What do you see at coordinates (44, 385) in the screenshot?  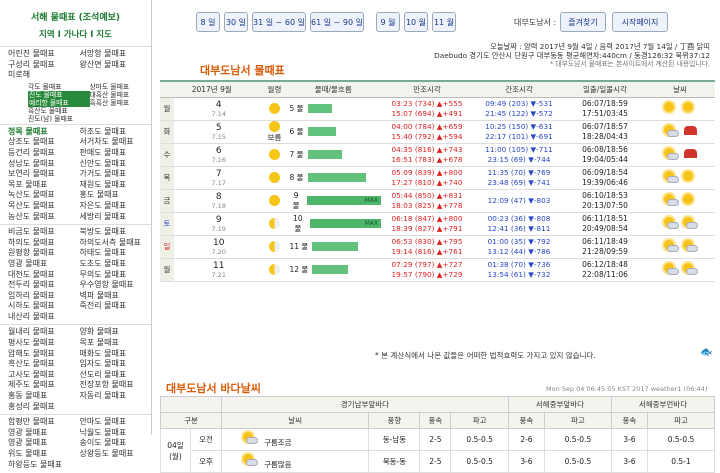 I see `sidebar-location-link: 제주도 물때표` at bounding box center [44, 385].